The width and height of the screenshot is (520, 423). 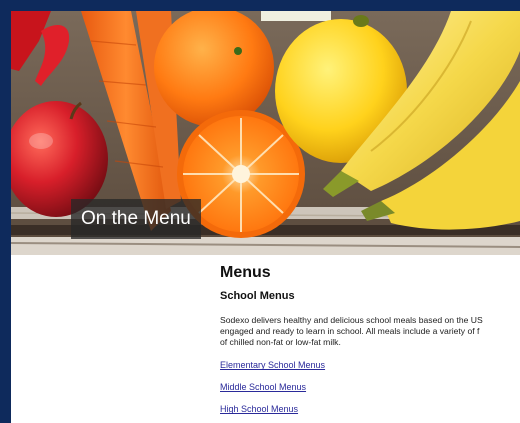 I want to click on page-title: Menus, so click(x=245, y=272).